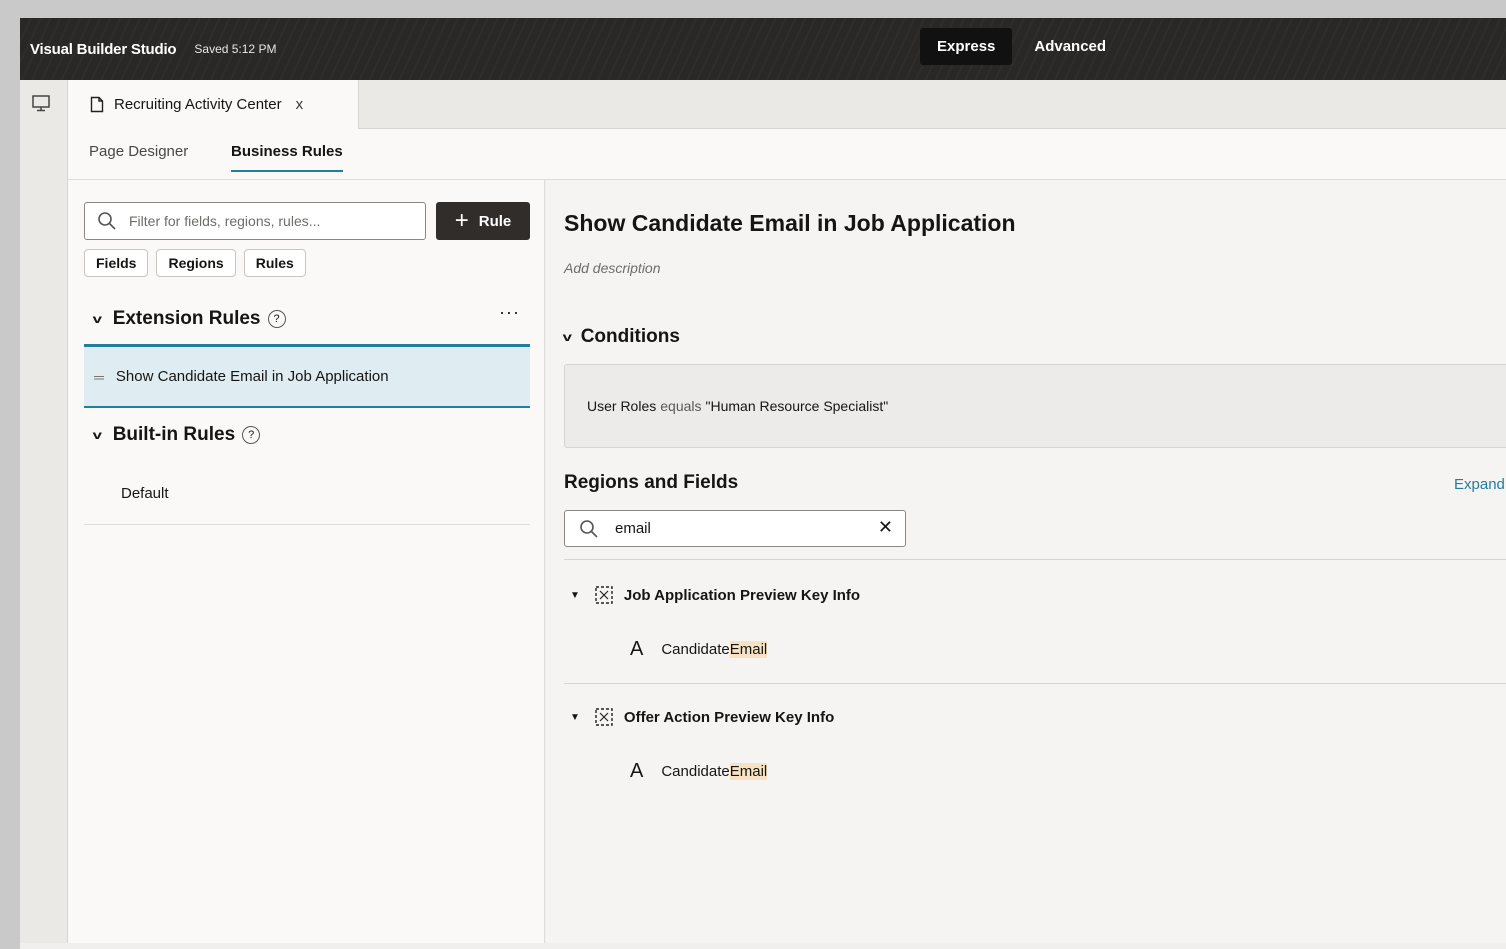 The width and height of the screenshot is (1506, 949). What do you see at coordinates (198, 104) in the screenshot?
I see `tab-label: Recruiting Activity Center` at bounding box center [198, 104].